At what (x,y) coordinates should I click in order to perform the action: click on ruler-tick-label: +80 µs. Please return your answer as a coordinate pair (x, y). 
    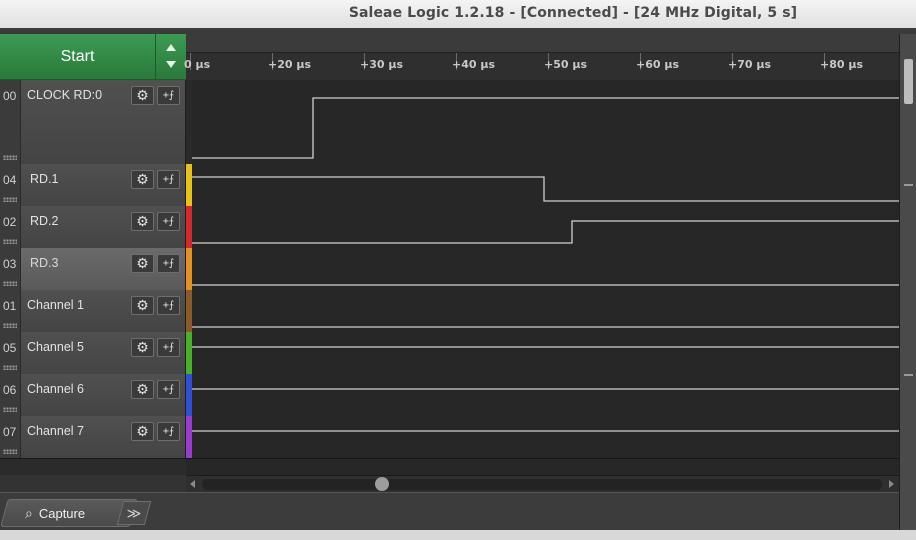
    Looking at the image, I should click on (841, 64).